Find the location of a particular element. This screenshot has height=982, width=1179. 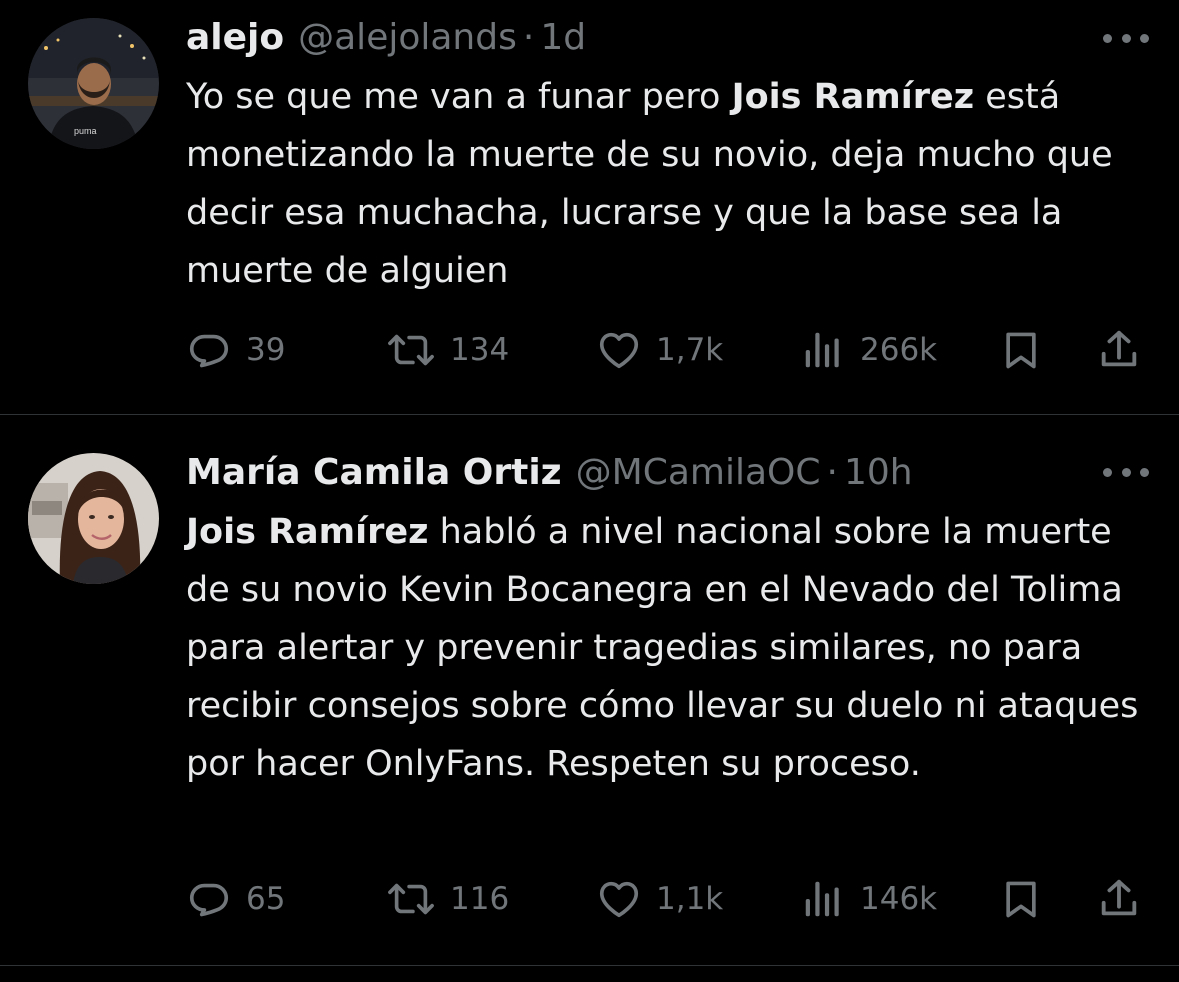

repost-button: 134 is located at coordinates (447, 350).